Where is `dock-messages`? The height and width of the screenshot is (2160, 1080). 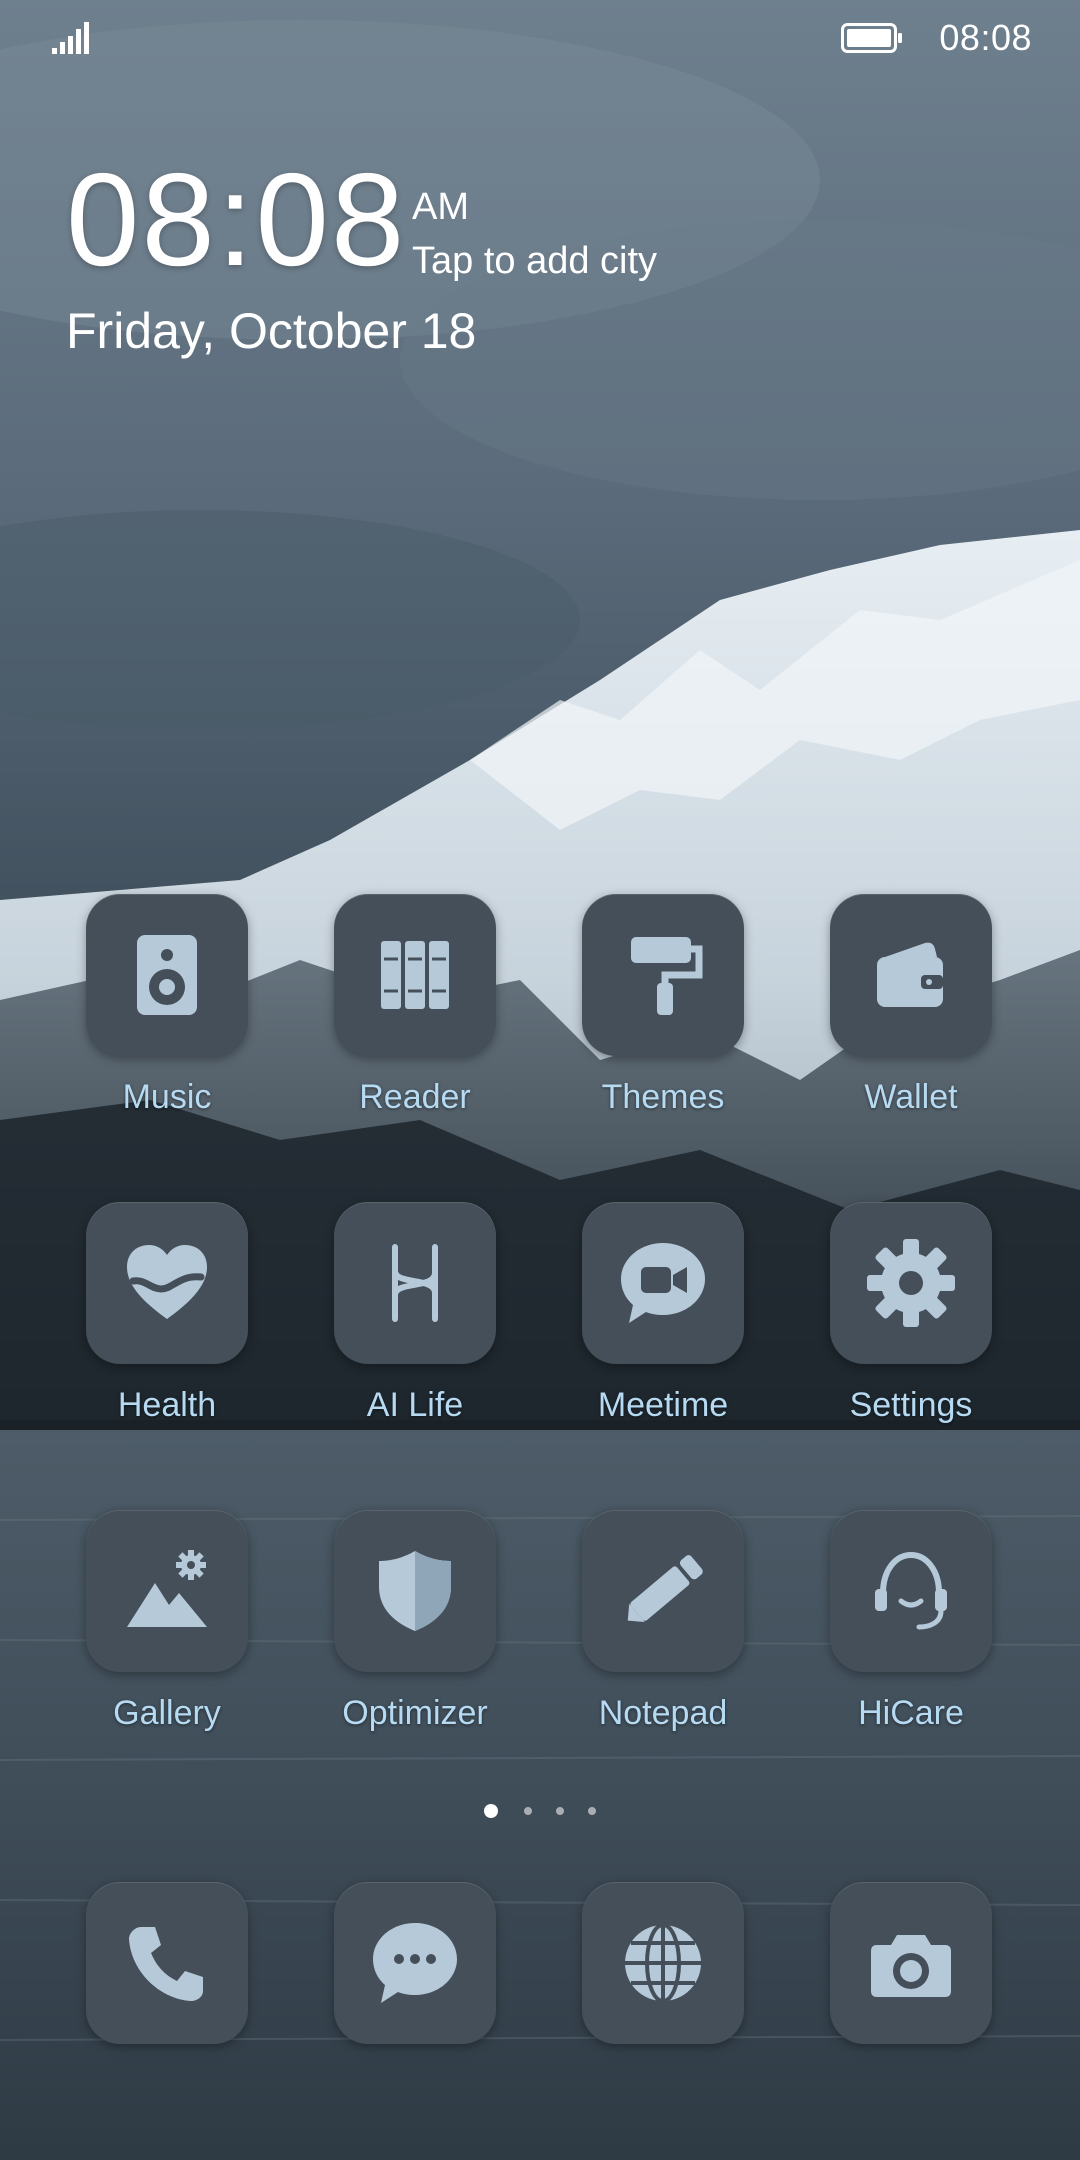 dock-messages is located at coordinates (415, 2002).